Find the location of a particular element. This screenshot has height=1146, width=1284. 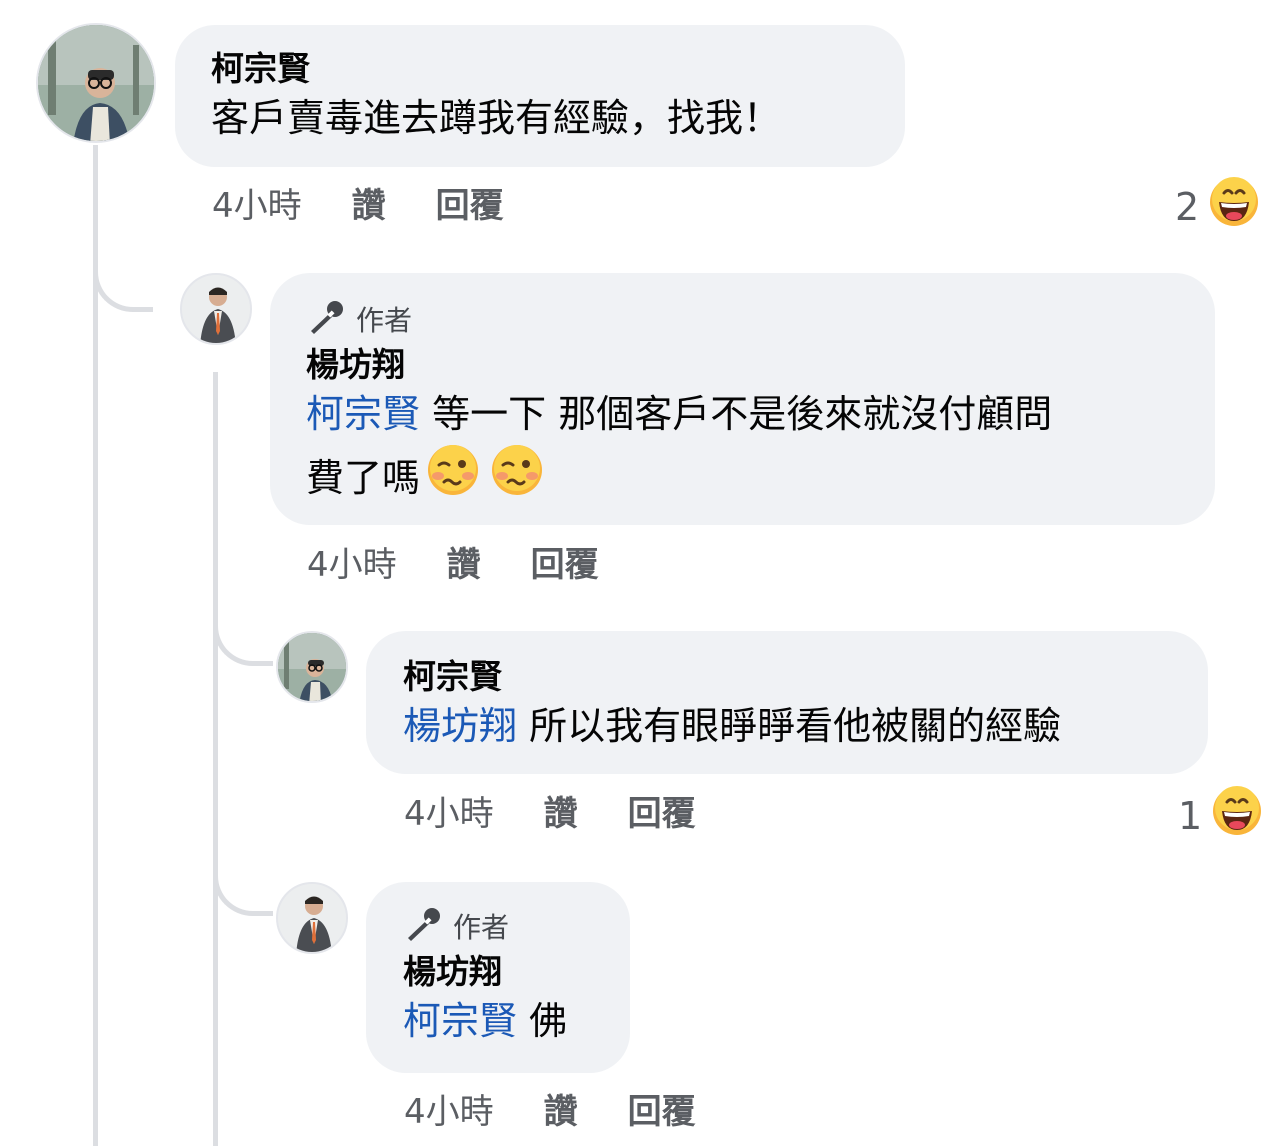

comment-text: 柯宗賢 等一下 那個客戶不是後來就沒付顧問 is located at coordinates (742, 414).